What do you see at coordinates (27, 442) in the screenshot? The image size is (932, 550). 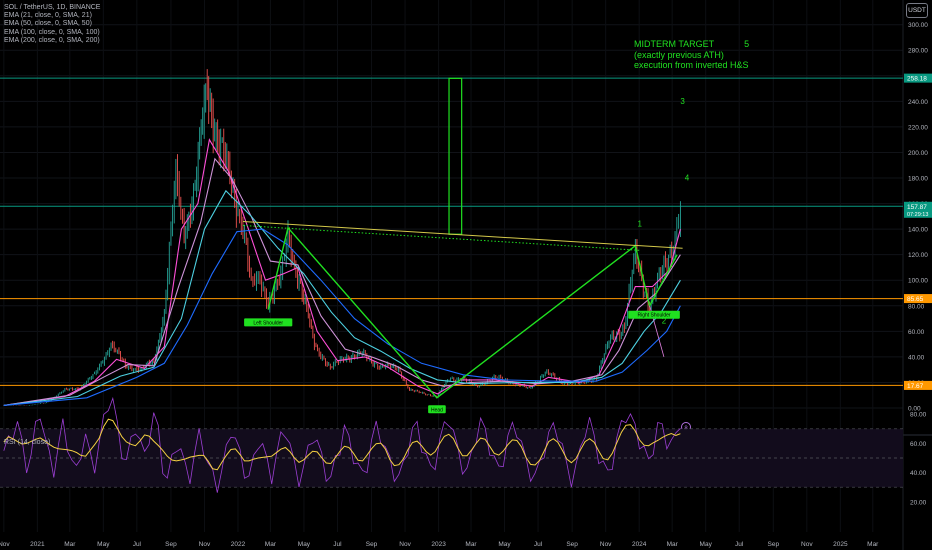 I see `rsi-legend: RSI (14, close)` at bounding box center [27, 442].